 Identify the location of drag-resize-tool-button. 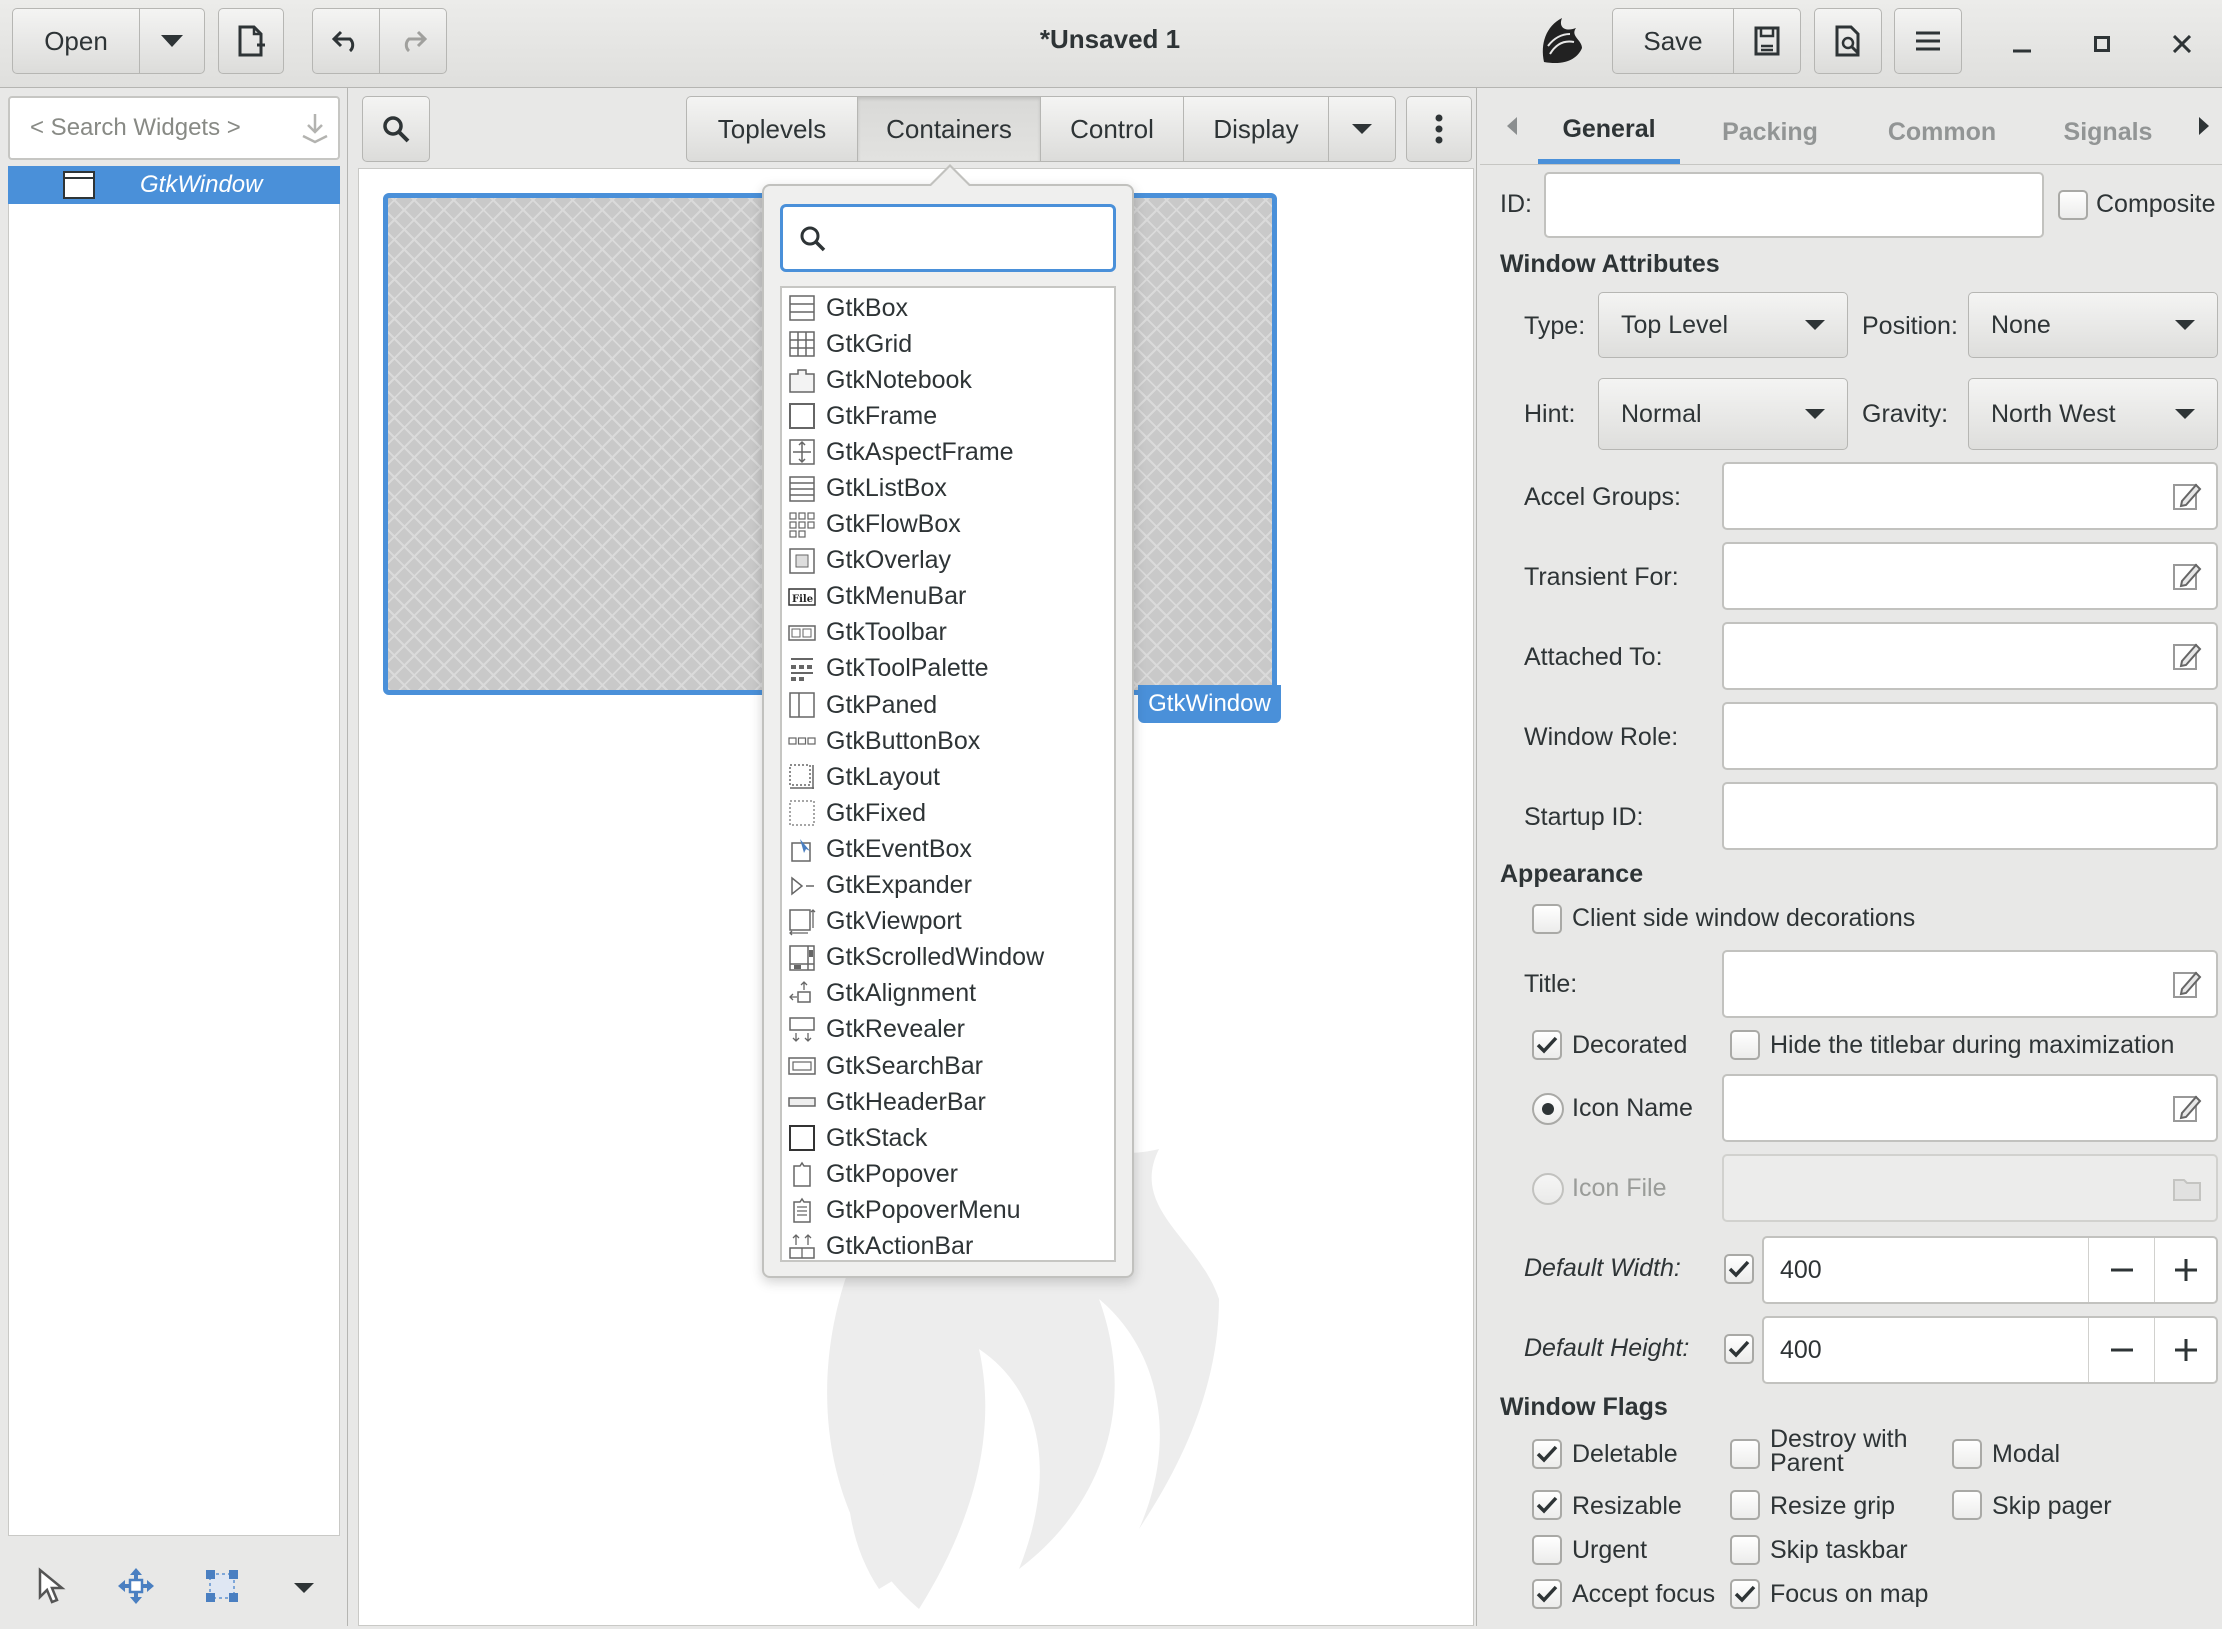
(136, 1586).